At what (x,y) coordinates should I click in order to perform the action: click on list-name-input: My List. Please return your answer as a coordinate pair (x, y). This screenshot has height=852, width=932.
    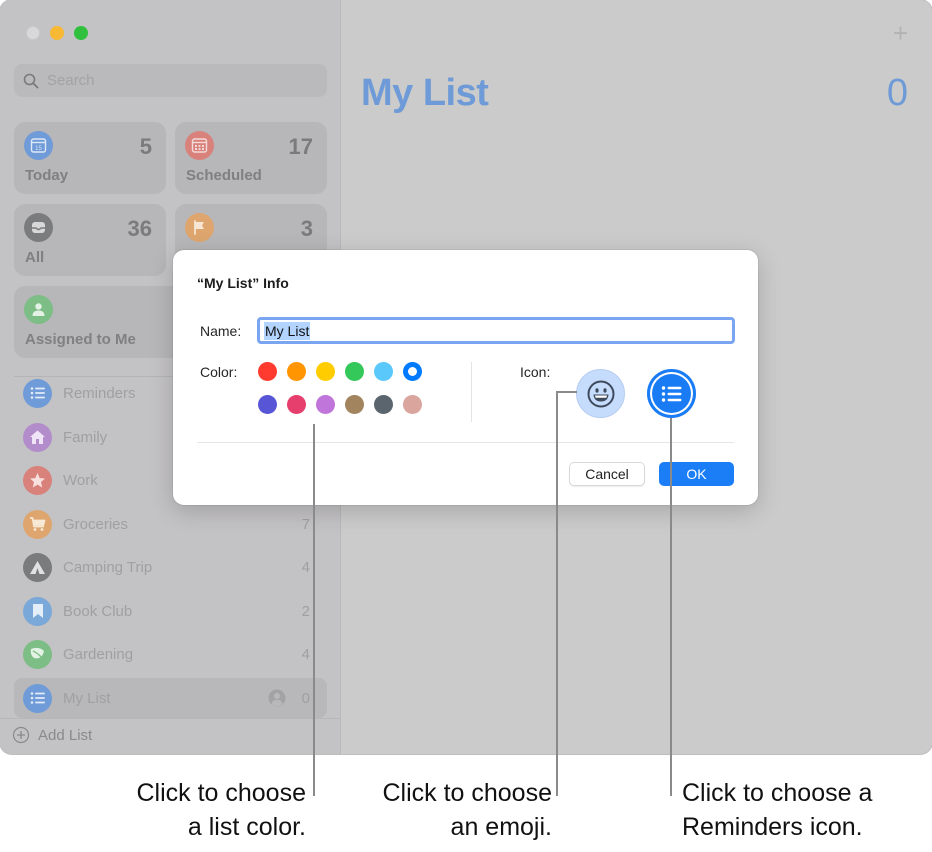
    Looking at the image, I should click on (496, 330).